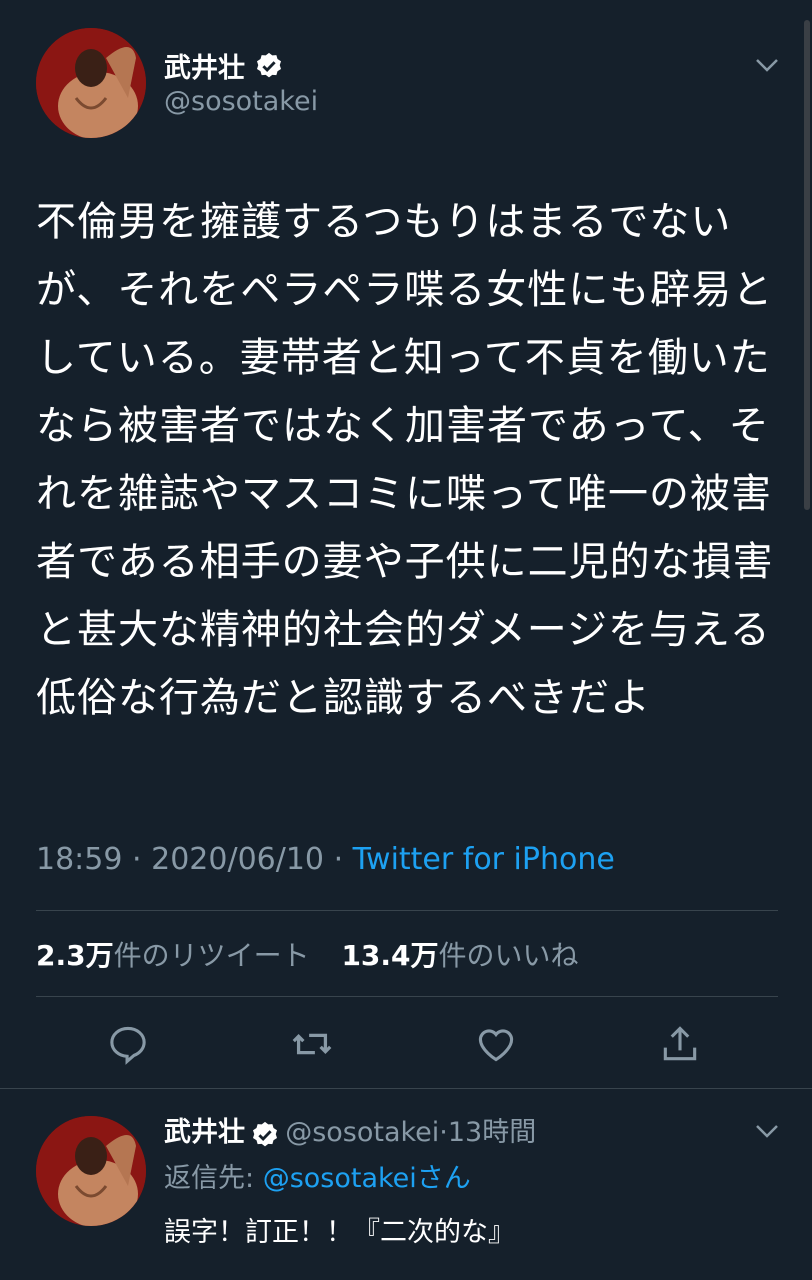 The image size is (812, 1280). I want to click on likes-link: 13.4万件のいいね, so click(459, 955).